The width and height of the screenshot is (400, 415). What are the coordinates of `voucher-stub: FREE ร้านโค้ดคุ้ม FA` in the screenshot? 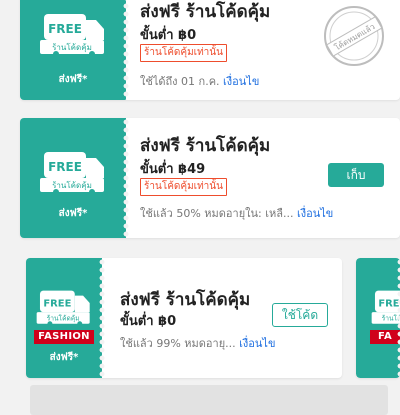 It's located at (378, 318).